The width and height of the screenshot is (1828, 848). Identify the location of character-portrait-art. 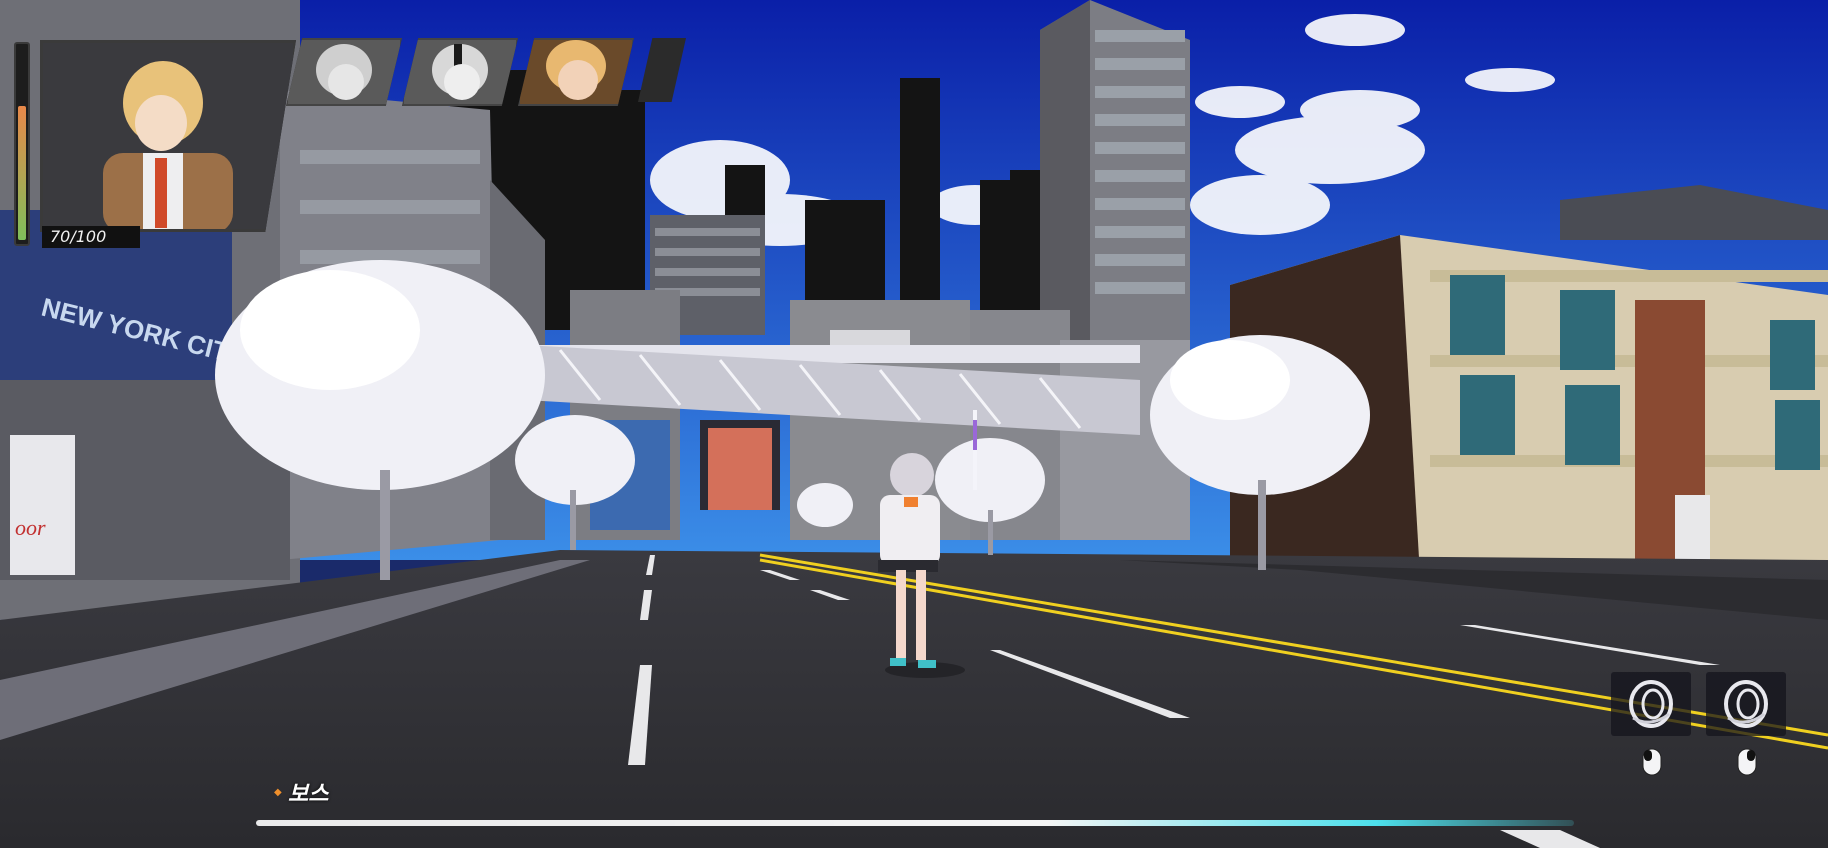
(168, 136).